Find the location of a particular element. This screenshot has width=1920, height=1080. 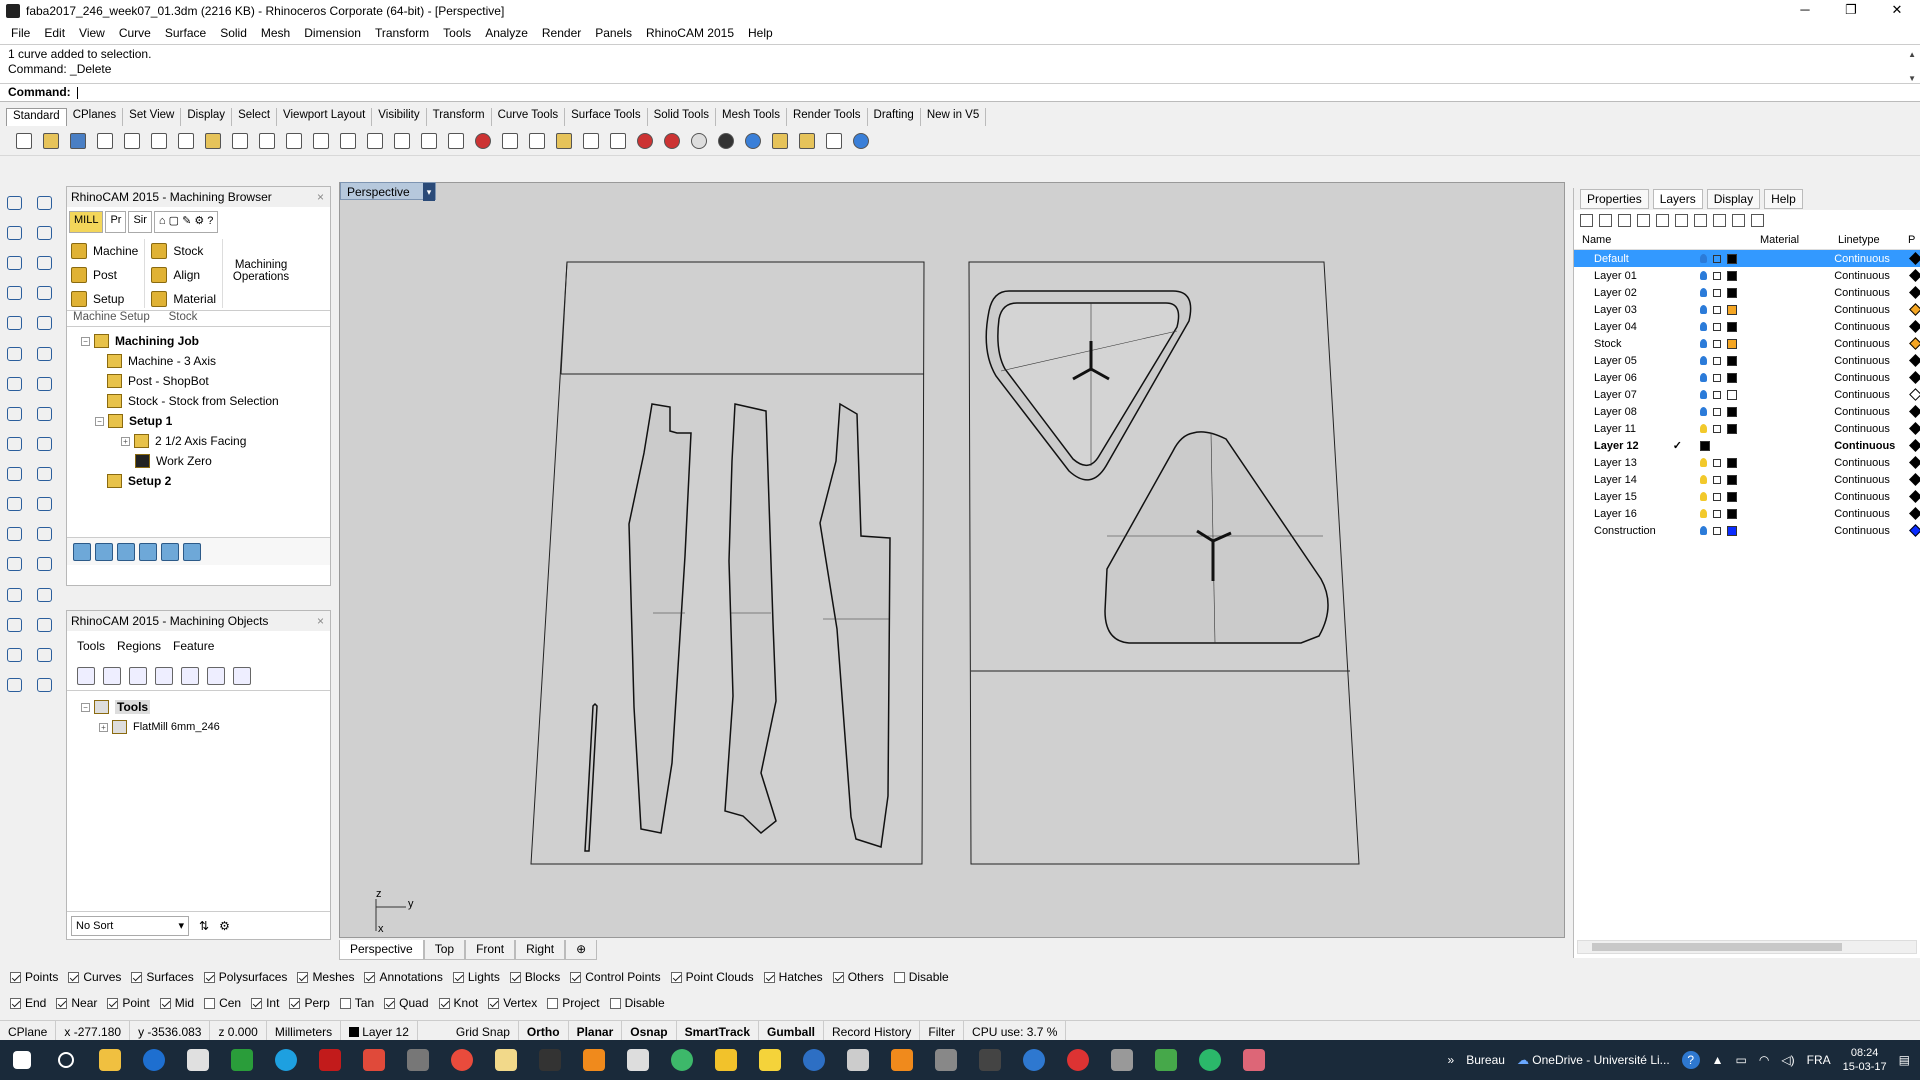

layer-tools-icon is located at coordinates (1719, 220).